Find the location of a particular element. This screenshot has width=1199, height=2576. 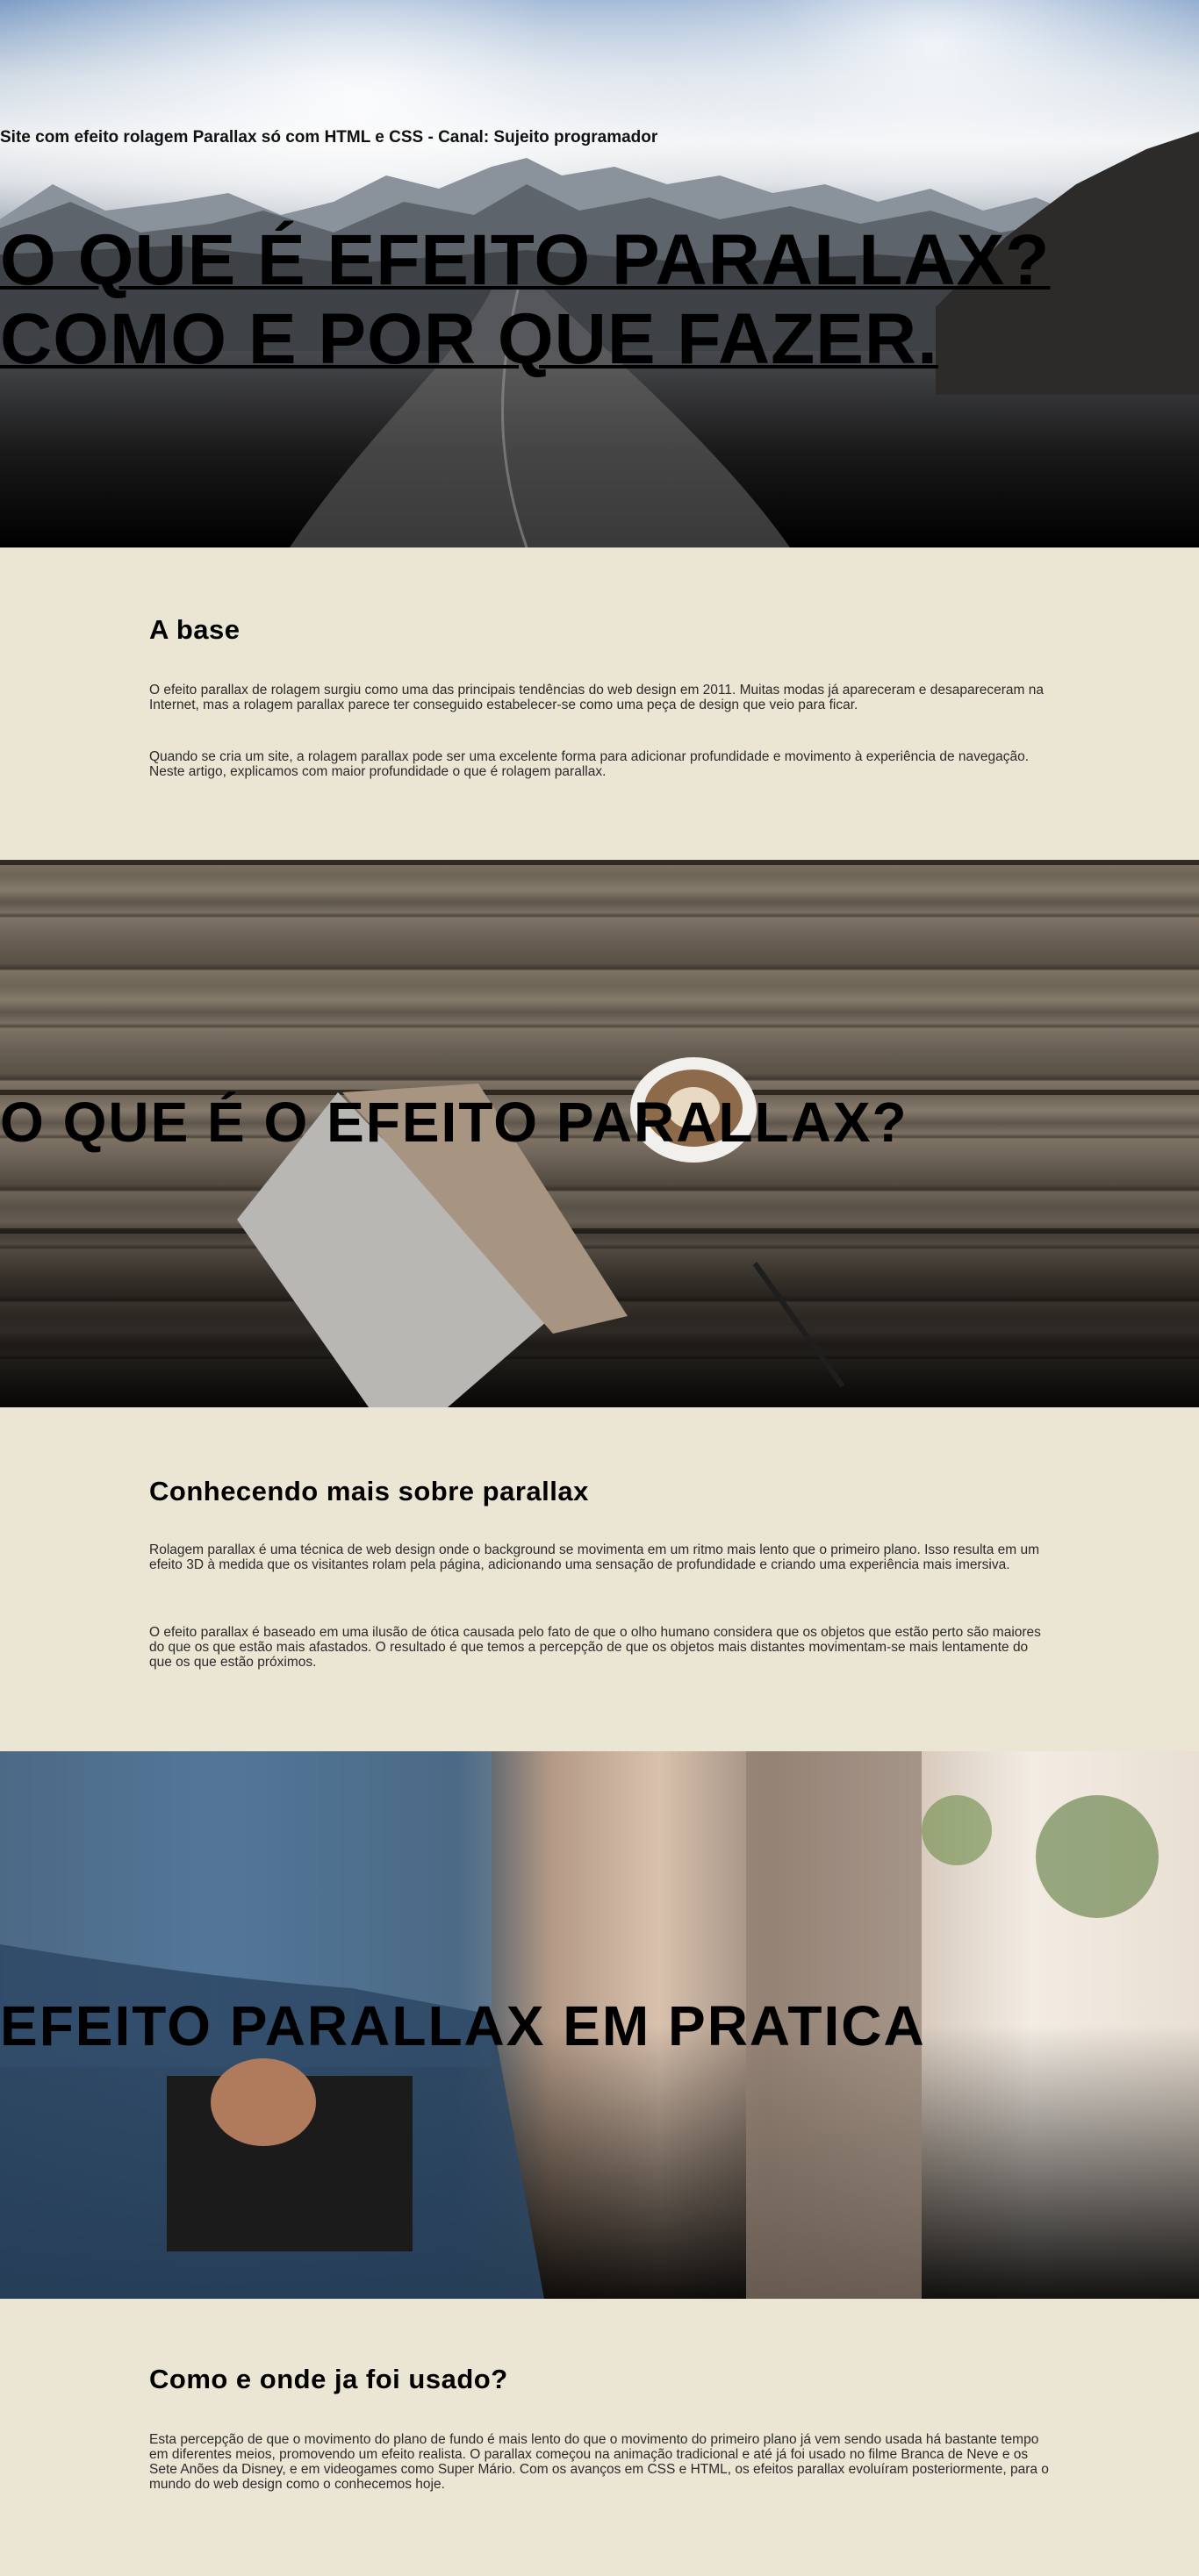

hero-title: EFEITO PARALLAX EM PRATICA is located at coordinates (463, 2025).